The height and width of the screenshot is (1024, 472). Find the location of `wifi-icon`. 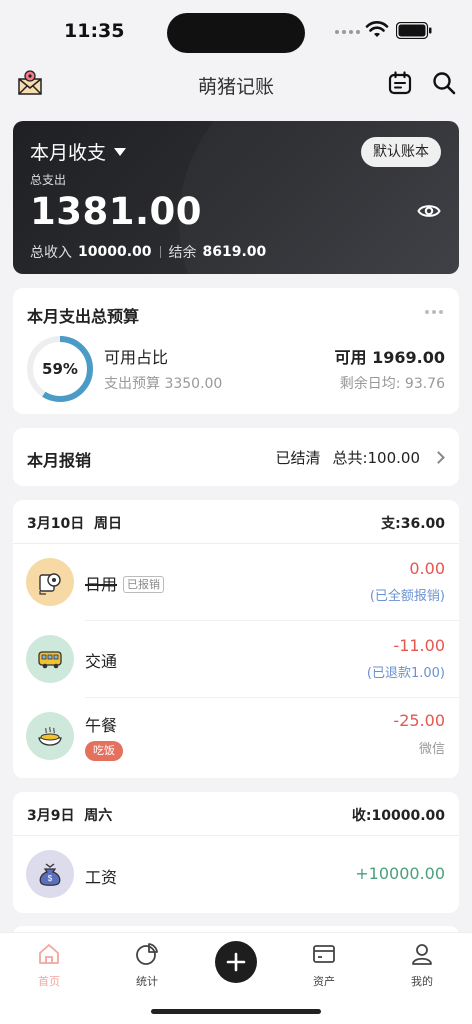

wifi-icon is located at coordinates (377, 29).